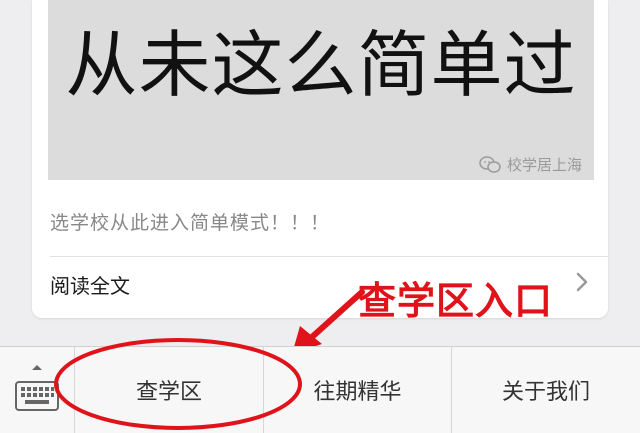 This screenshot has height=433, width=640. What do you see at coordinates (329, 256) in the screenshot?
I see `divider` at bounding box center [329, 256].